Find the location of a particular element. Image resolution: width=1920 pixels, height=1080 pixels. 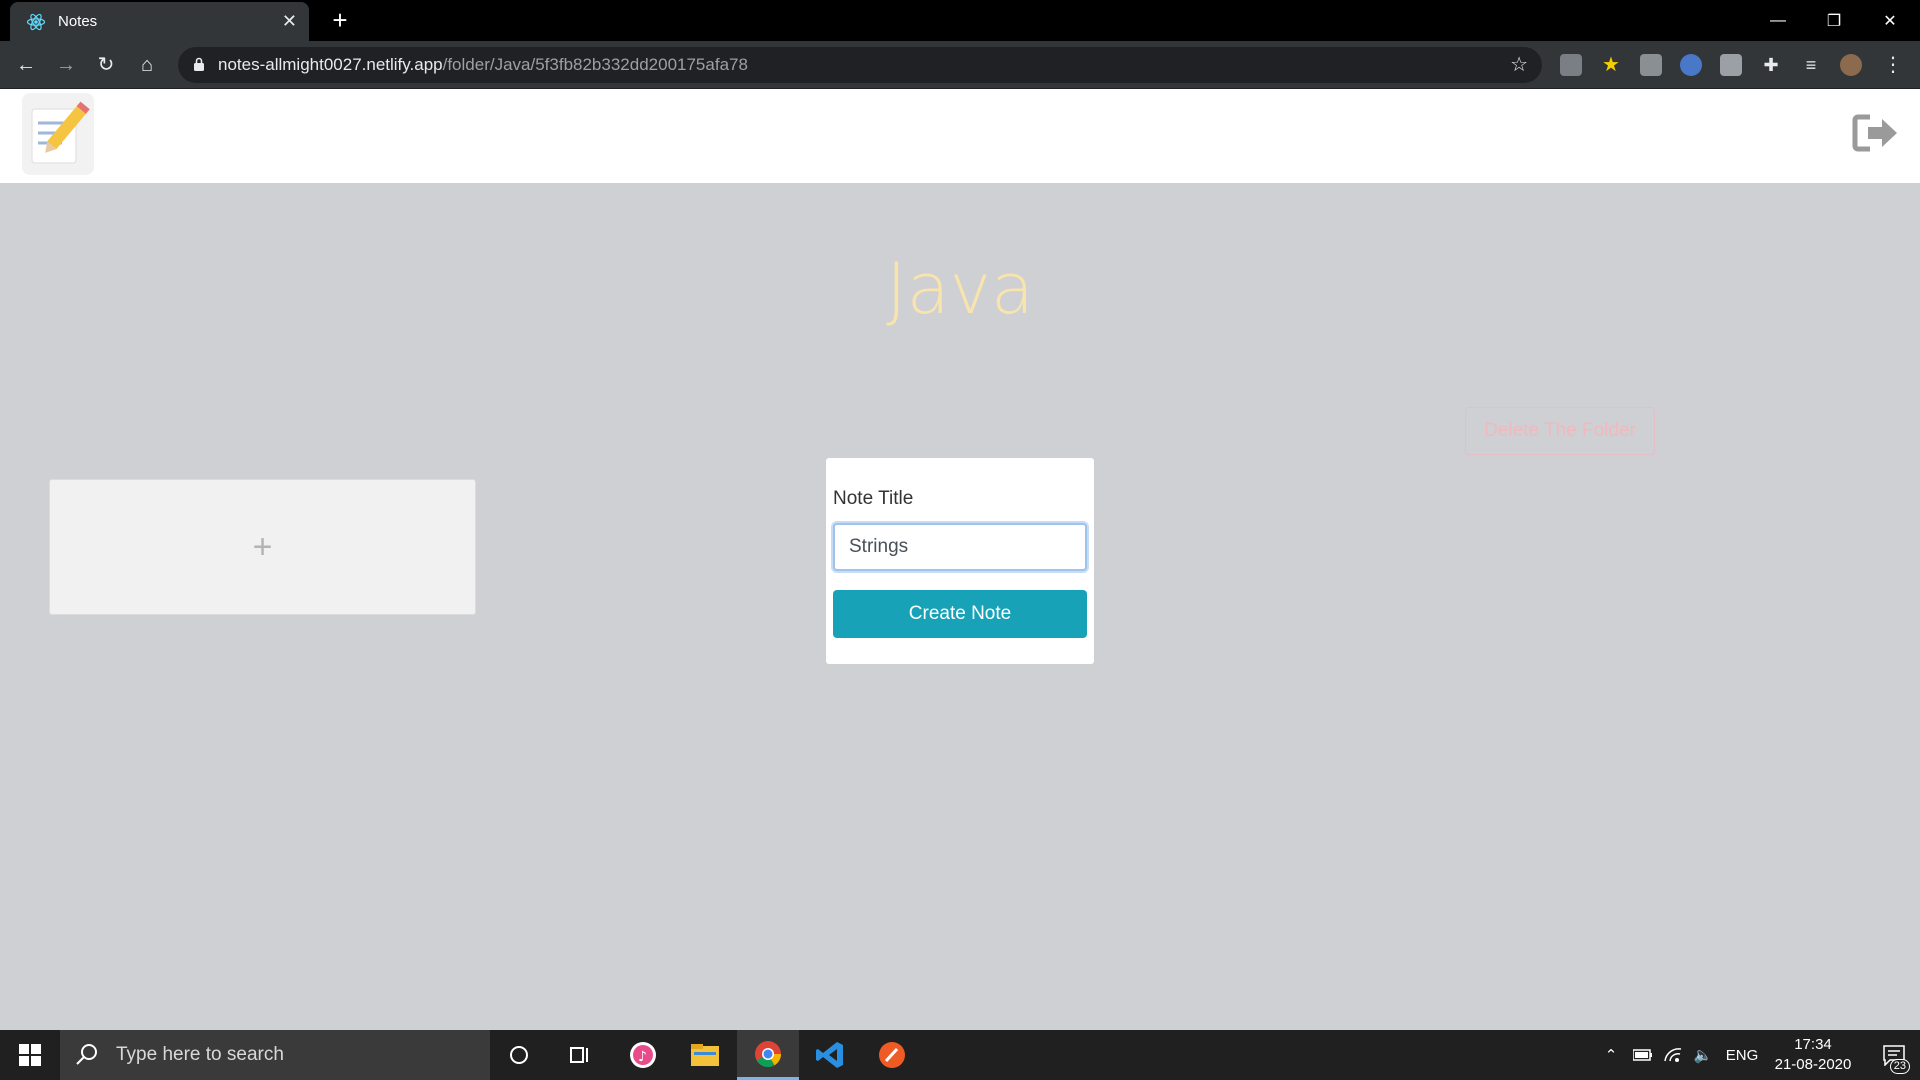

home-icon: ⌂ is located at coordinates (147, 65).